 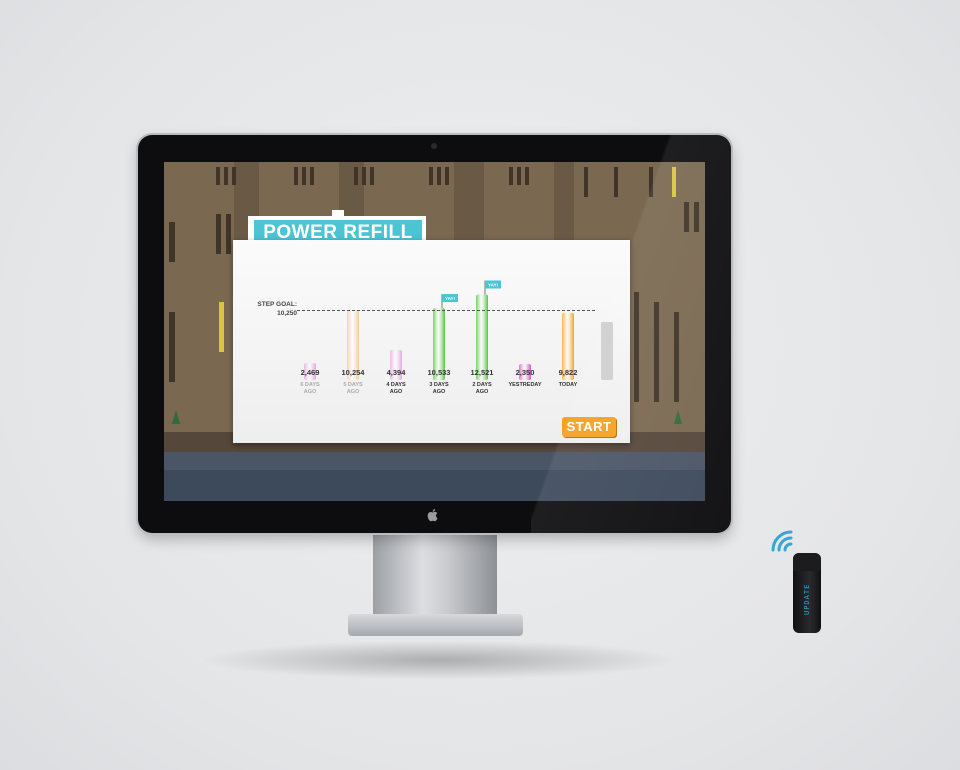 I want to click on bar-value-label: 9,822, so click(x=568, y=372).